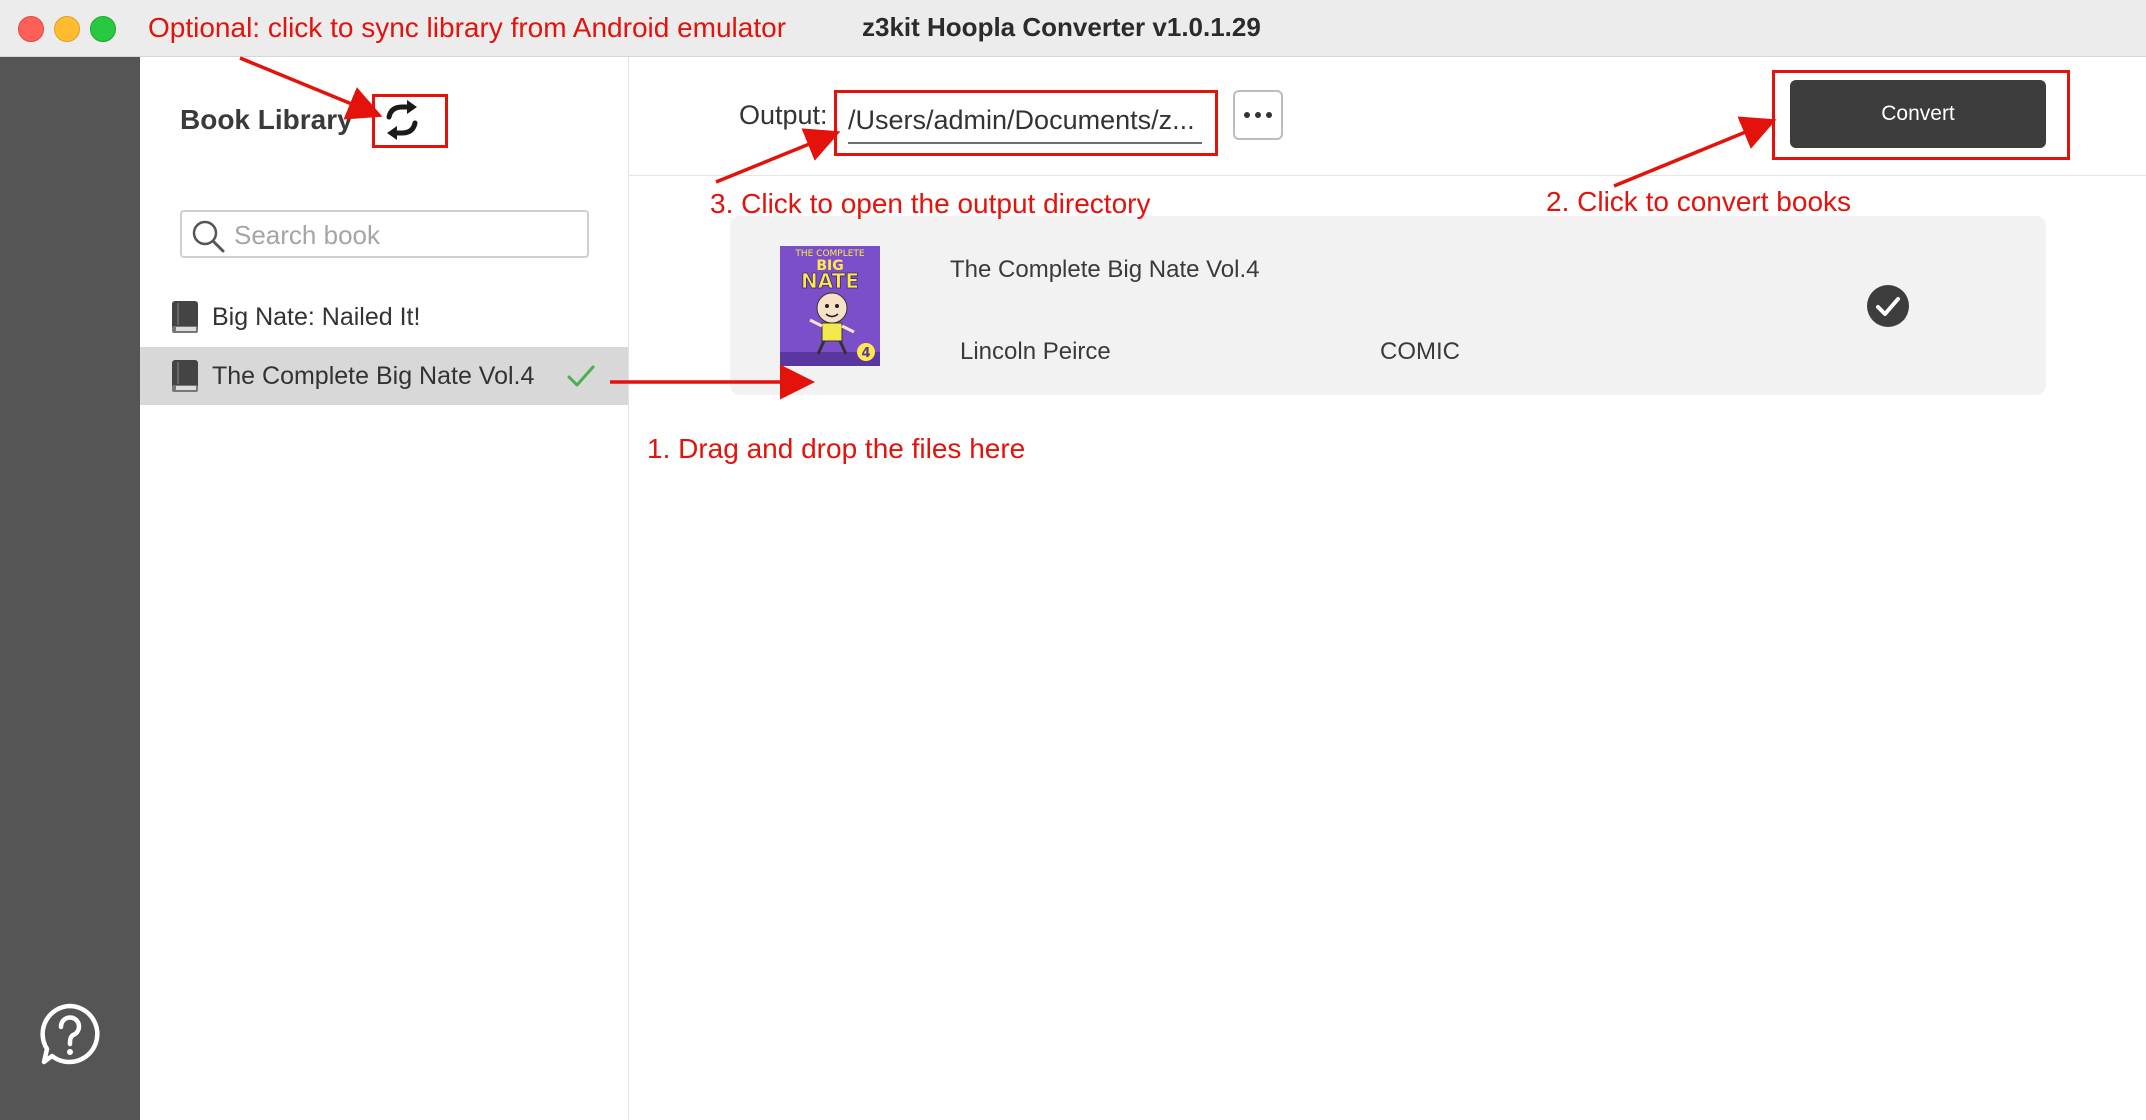 The height and width of the screenshot is (1120, 2146). I want to click on output-label: Output:, so click(783, 115).